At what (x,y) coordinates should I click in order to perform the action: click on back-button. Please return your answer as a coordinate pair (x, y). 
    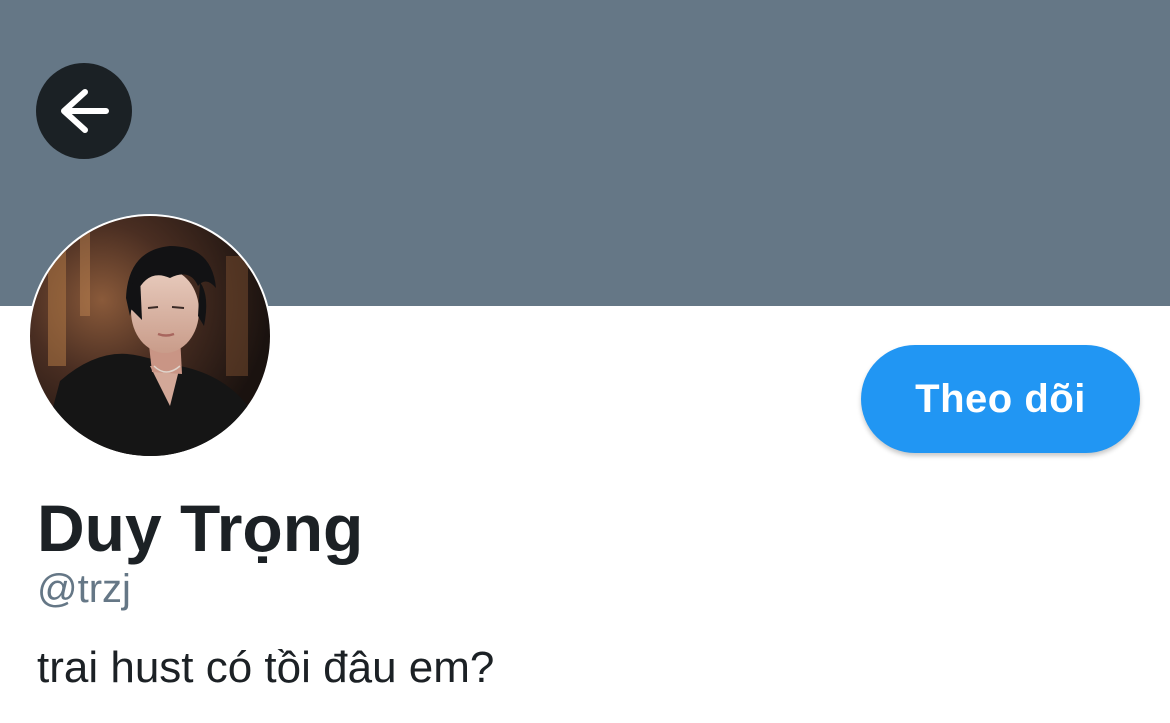
    Looking at the image, I should click on (84, 111).